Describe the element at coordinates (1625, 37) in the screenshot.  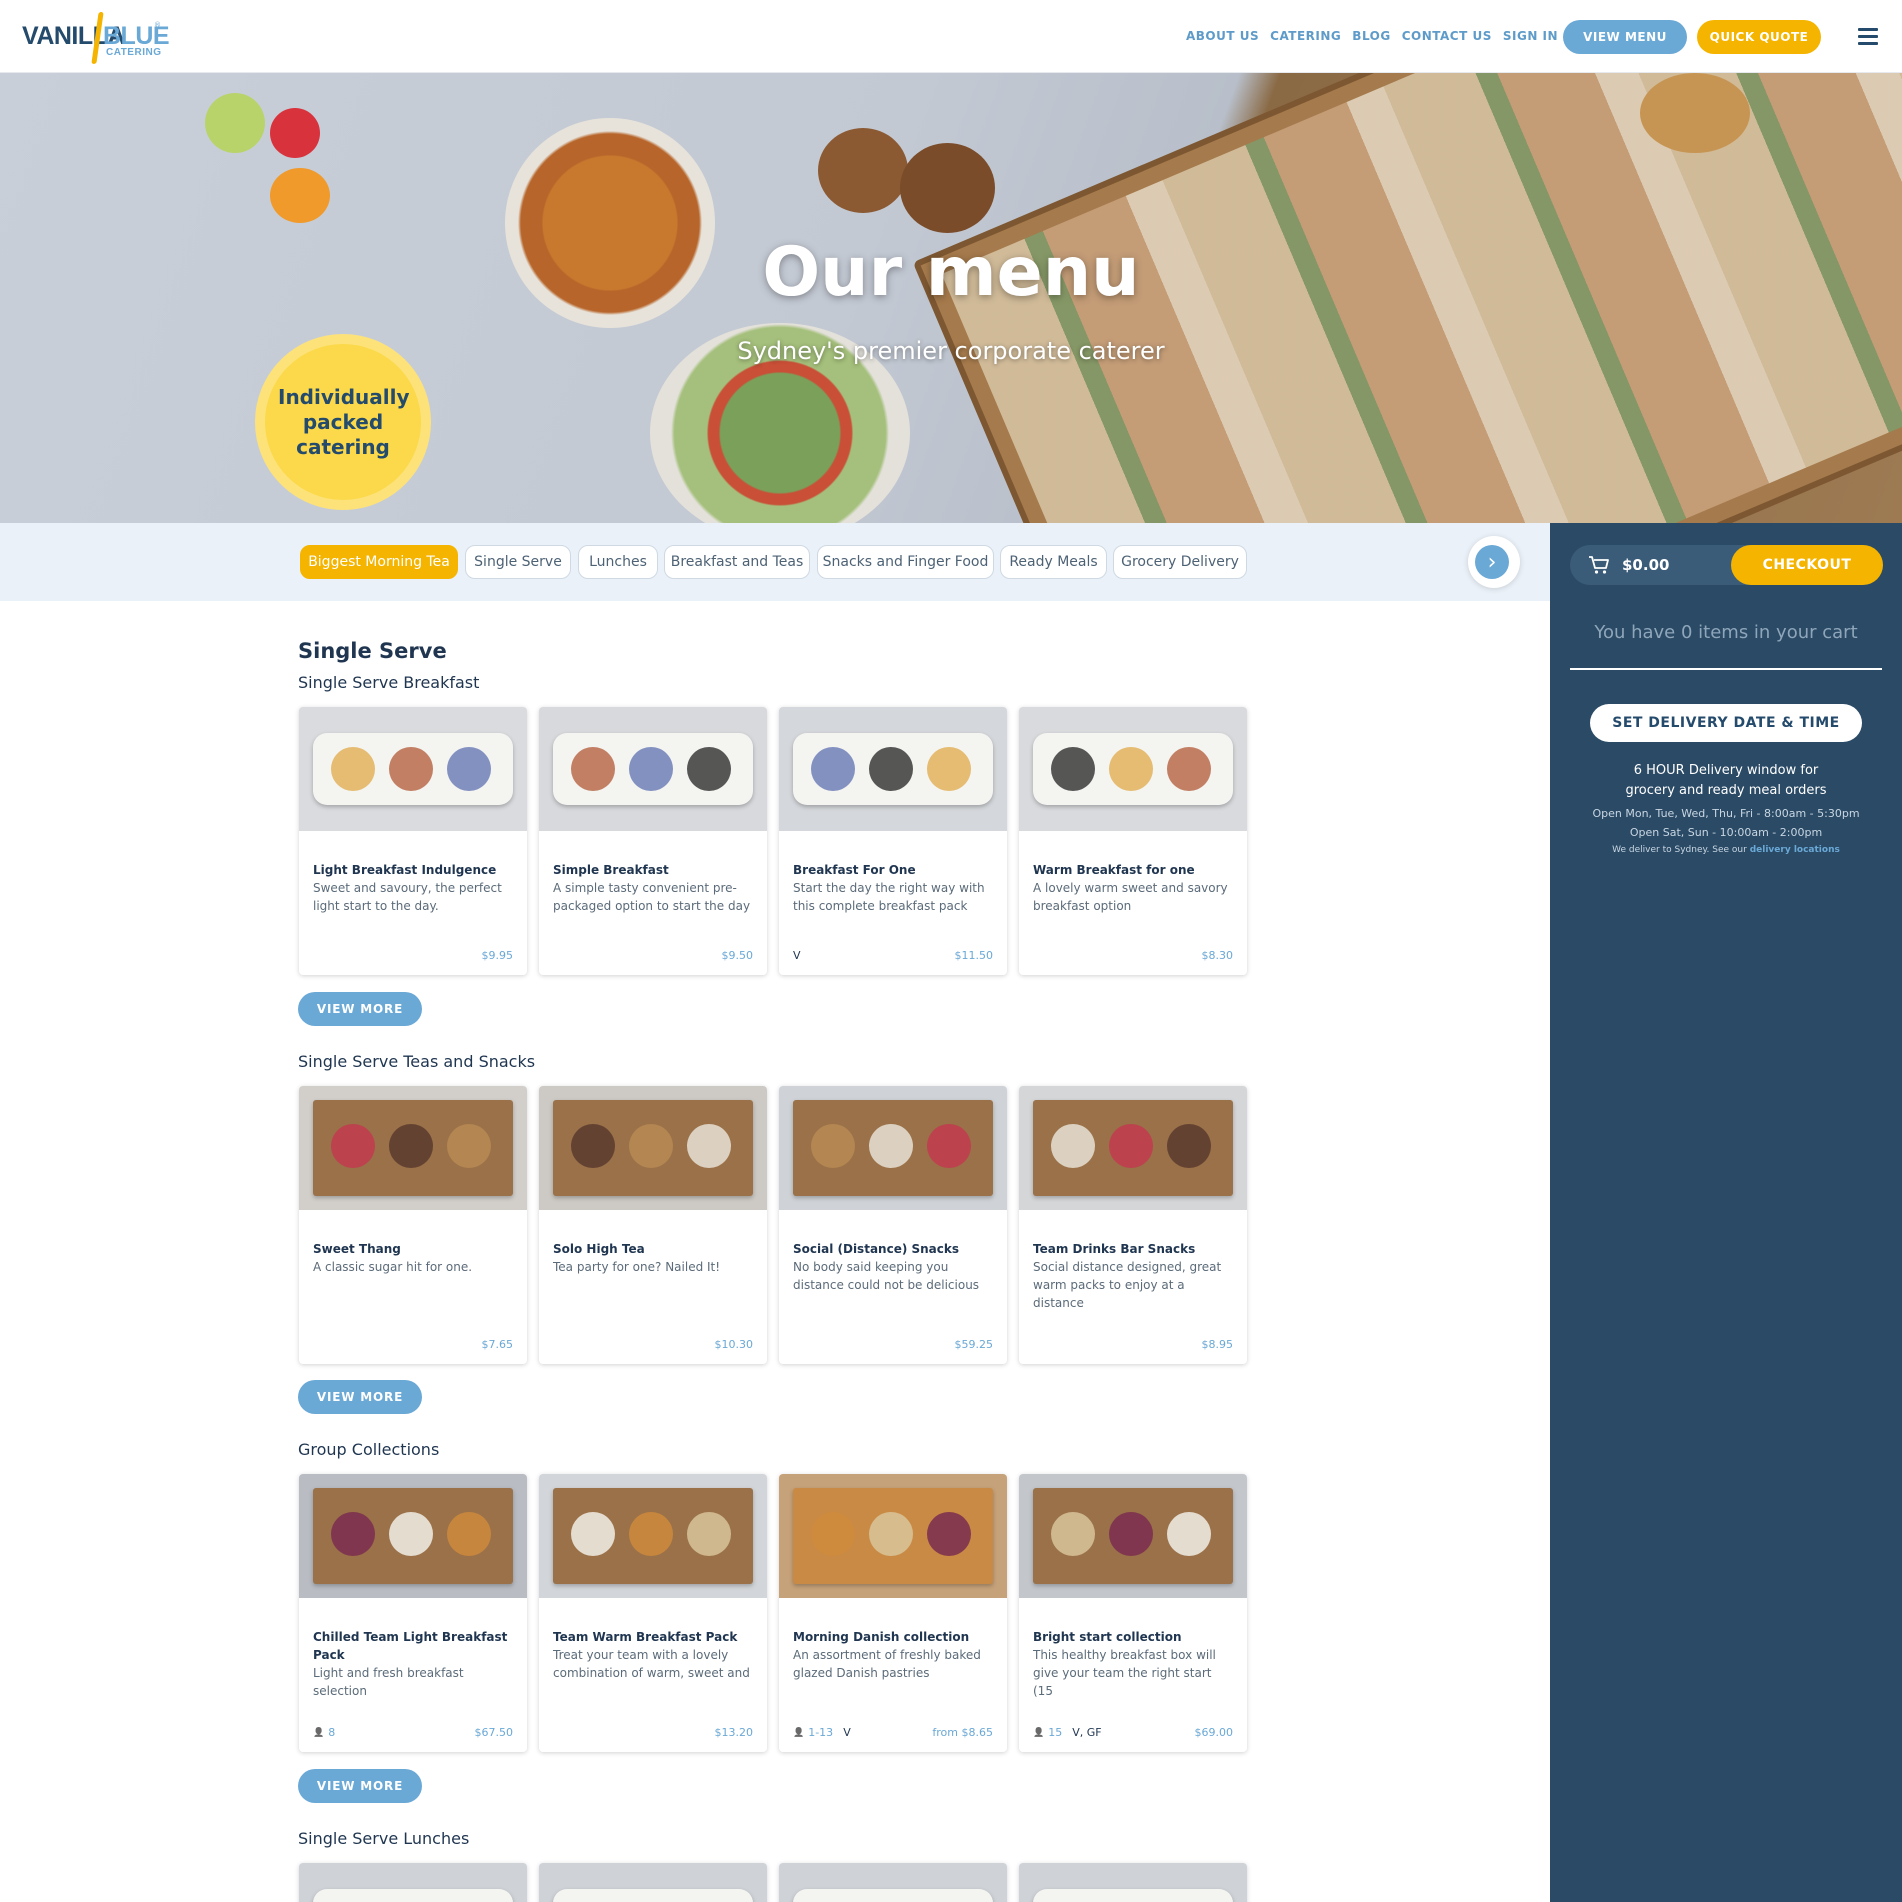
I see `view-menu-button: VIEW MENU` at that location.